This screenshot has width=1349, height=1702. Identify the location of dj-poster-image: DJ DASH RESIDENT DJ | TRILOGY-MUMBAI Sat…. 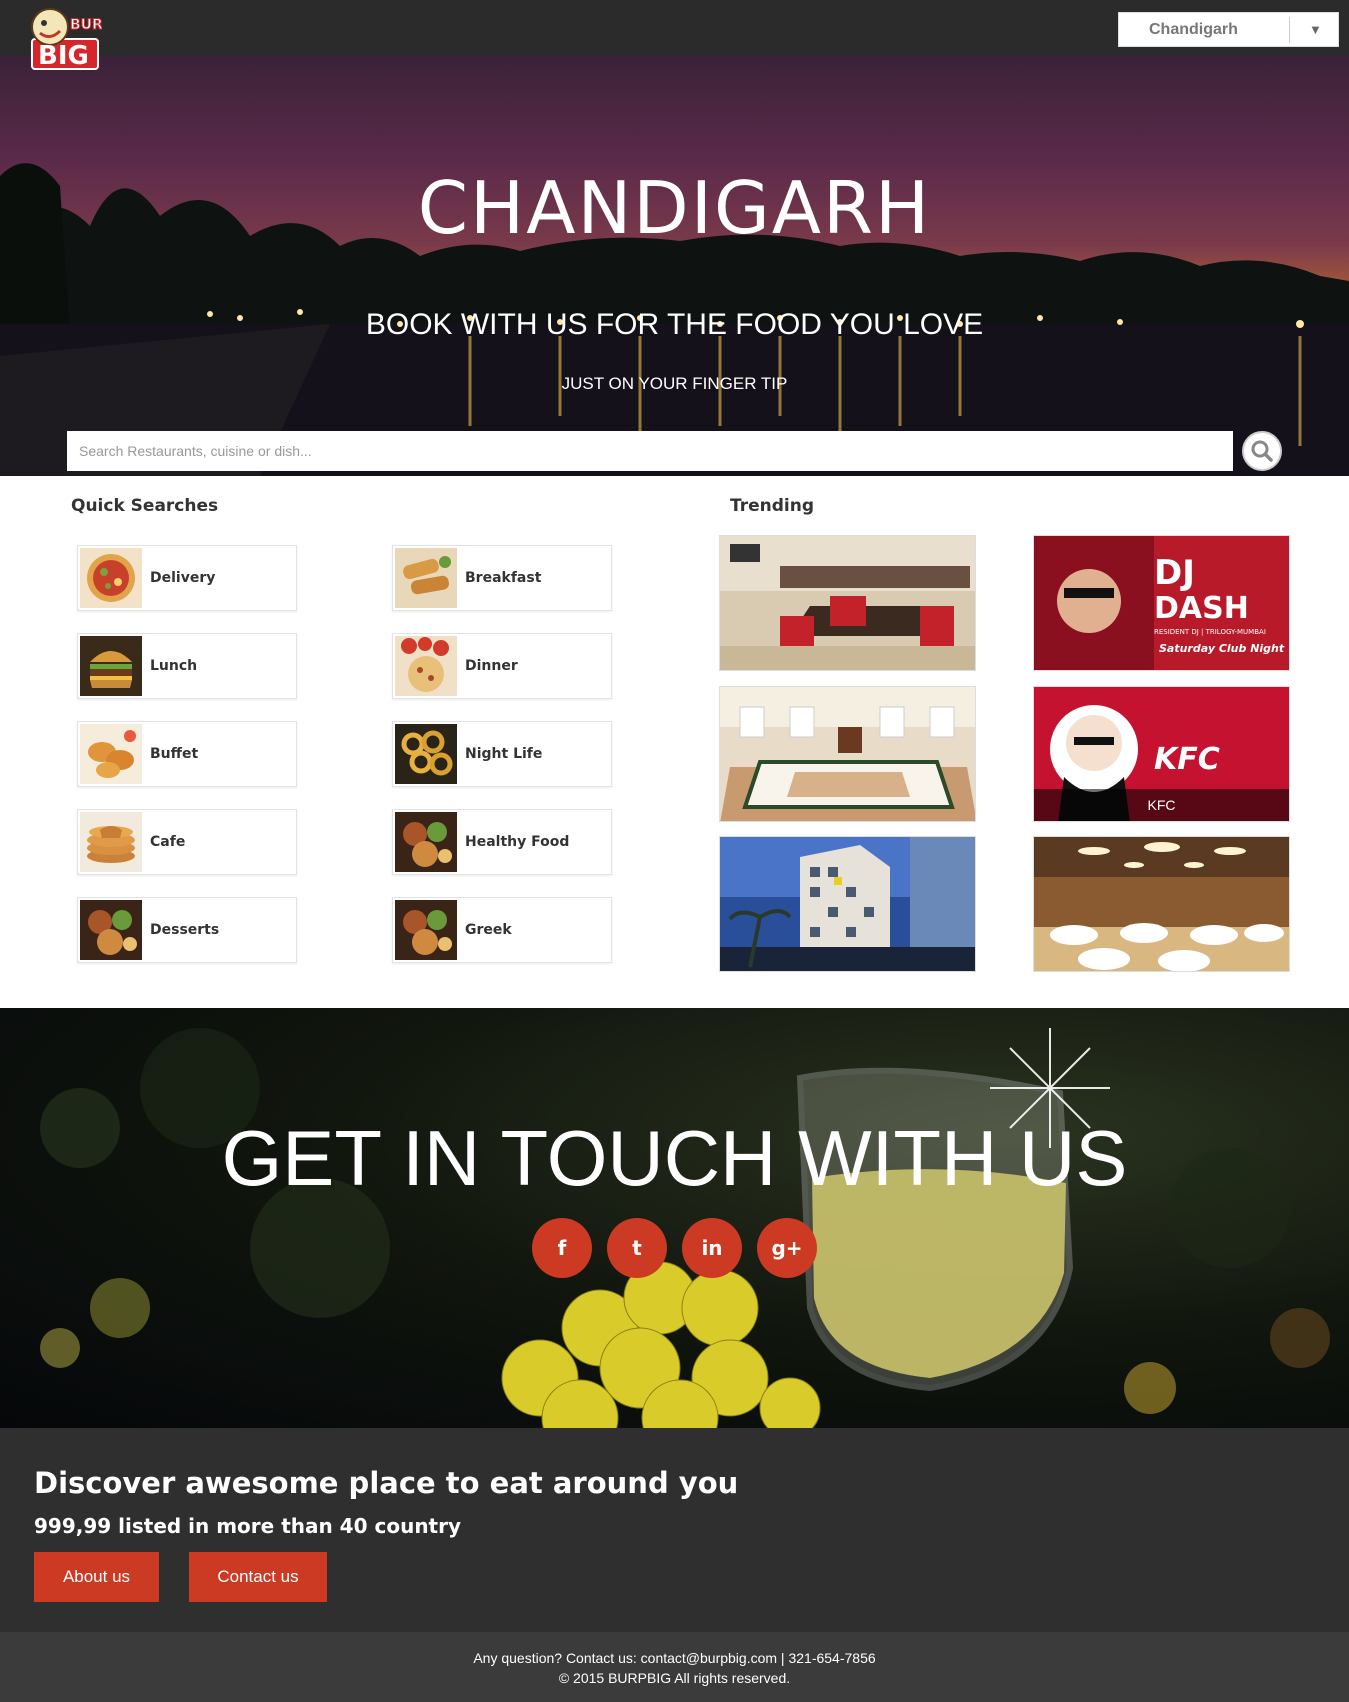
(1161, 603).